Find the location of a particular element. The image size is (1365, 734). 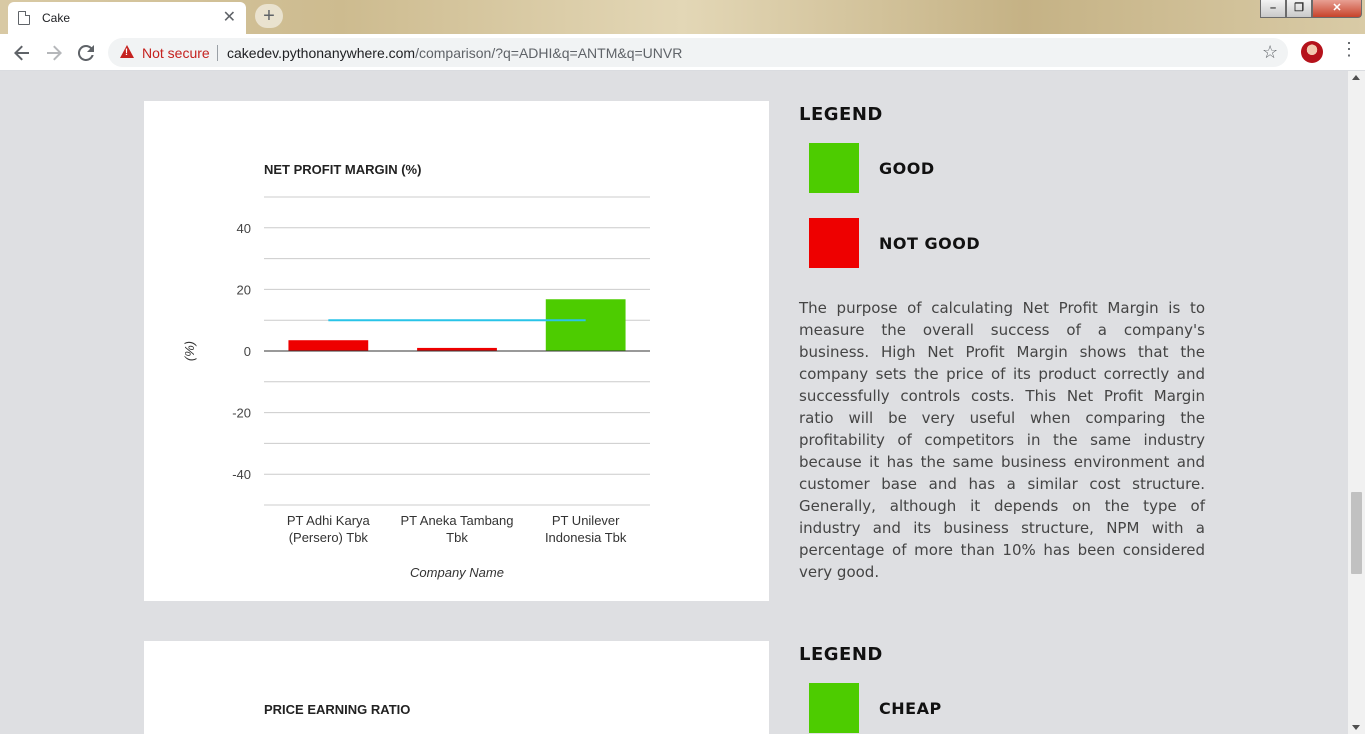

url-path: /comparison/?q=ADHI&q=ANTM&q=UNVR is located at coordinates (549, 53).